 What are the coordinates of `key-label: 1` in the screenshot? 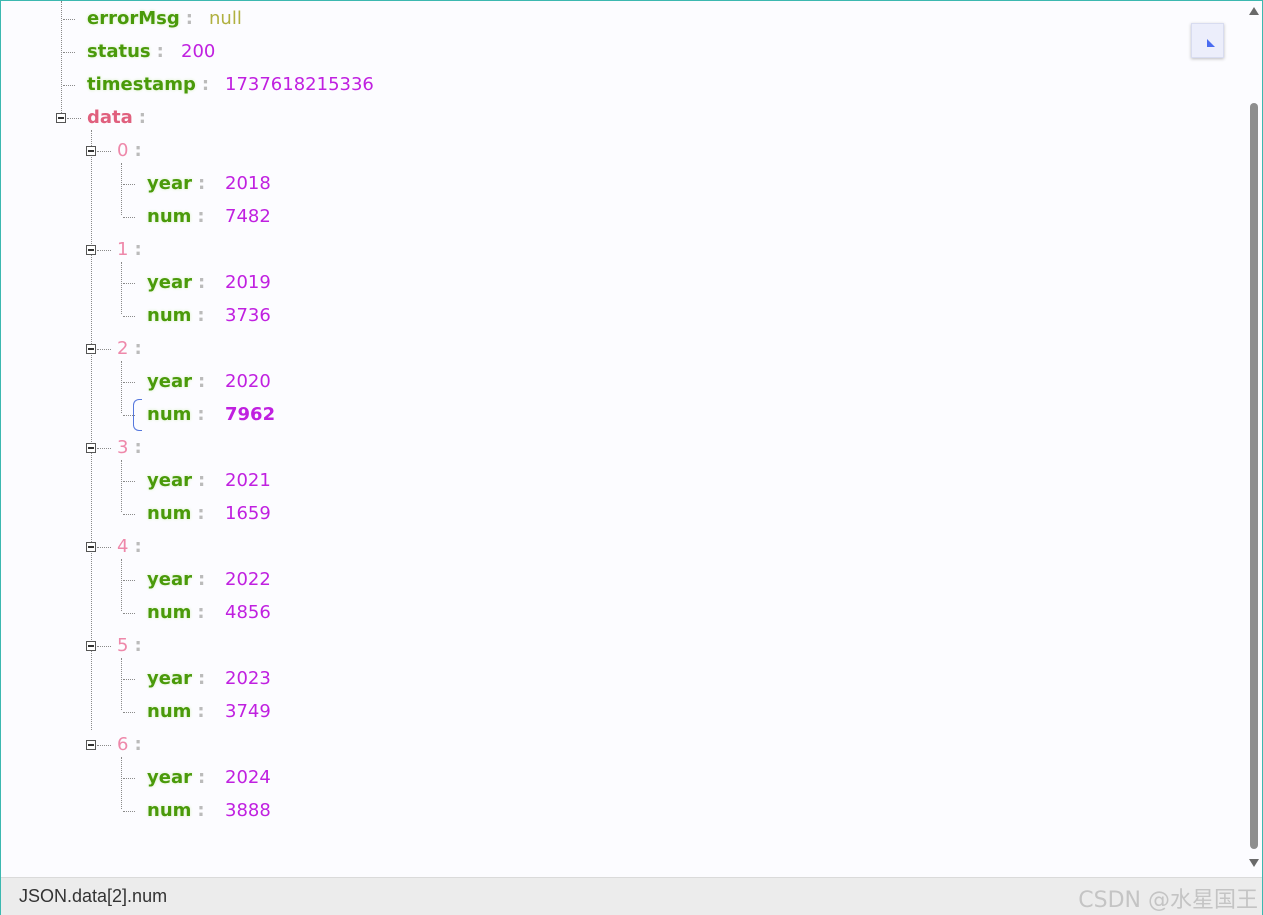 It's located at (123, 249).